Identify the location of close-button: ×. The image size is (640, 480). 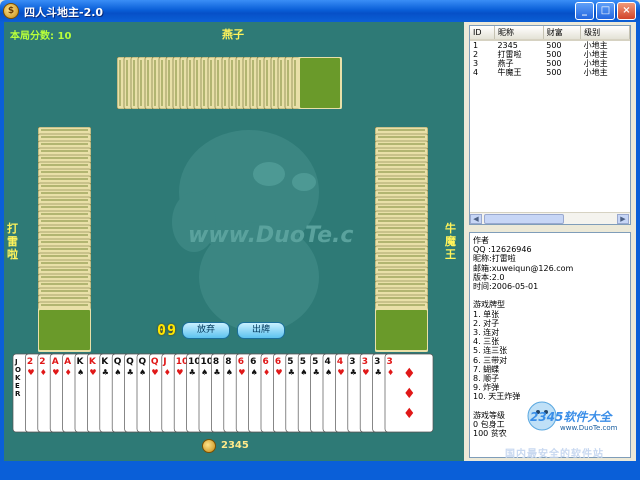
(626, 11).